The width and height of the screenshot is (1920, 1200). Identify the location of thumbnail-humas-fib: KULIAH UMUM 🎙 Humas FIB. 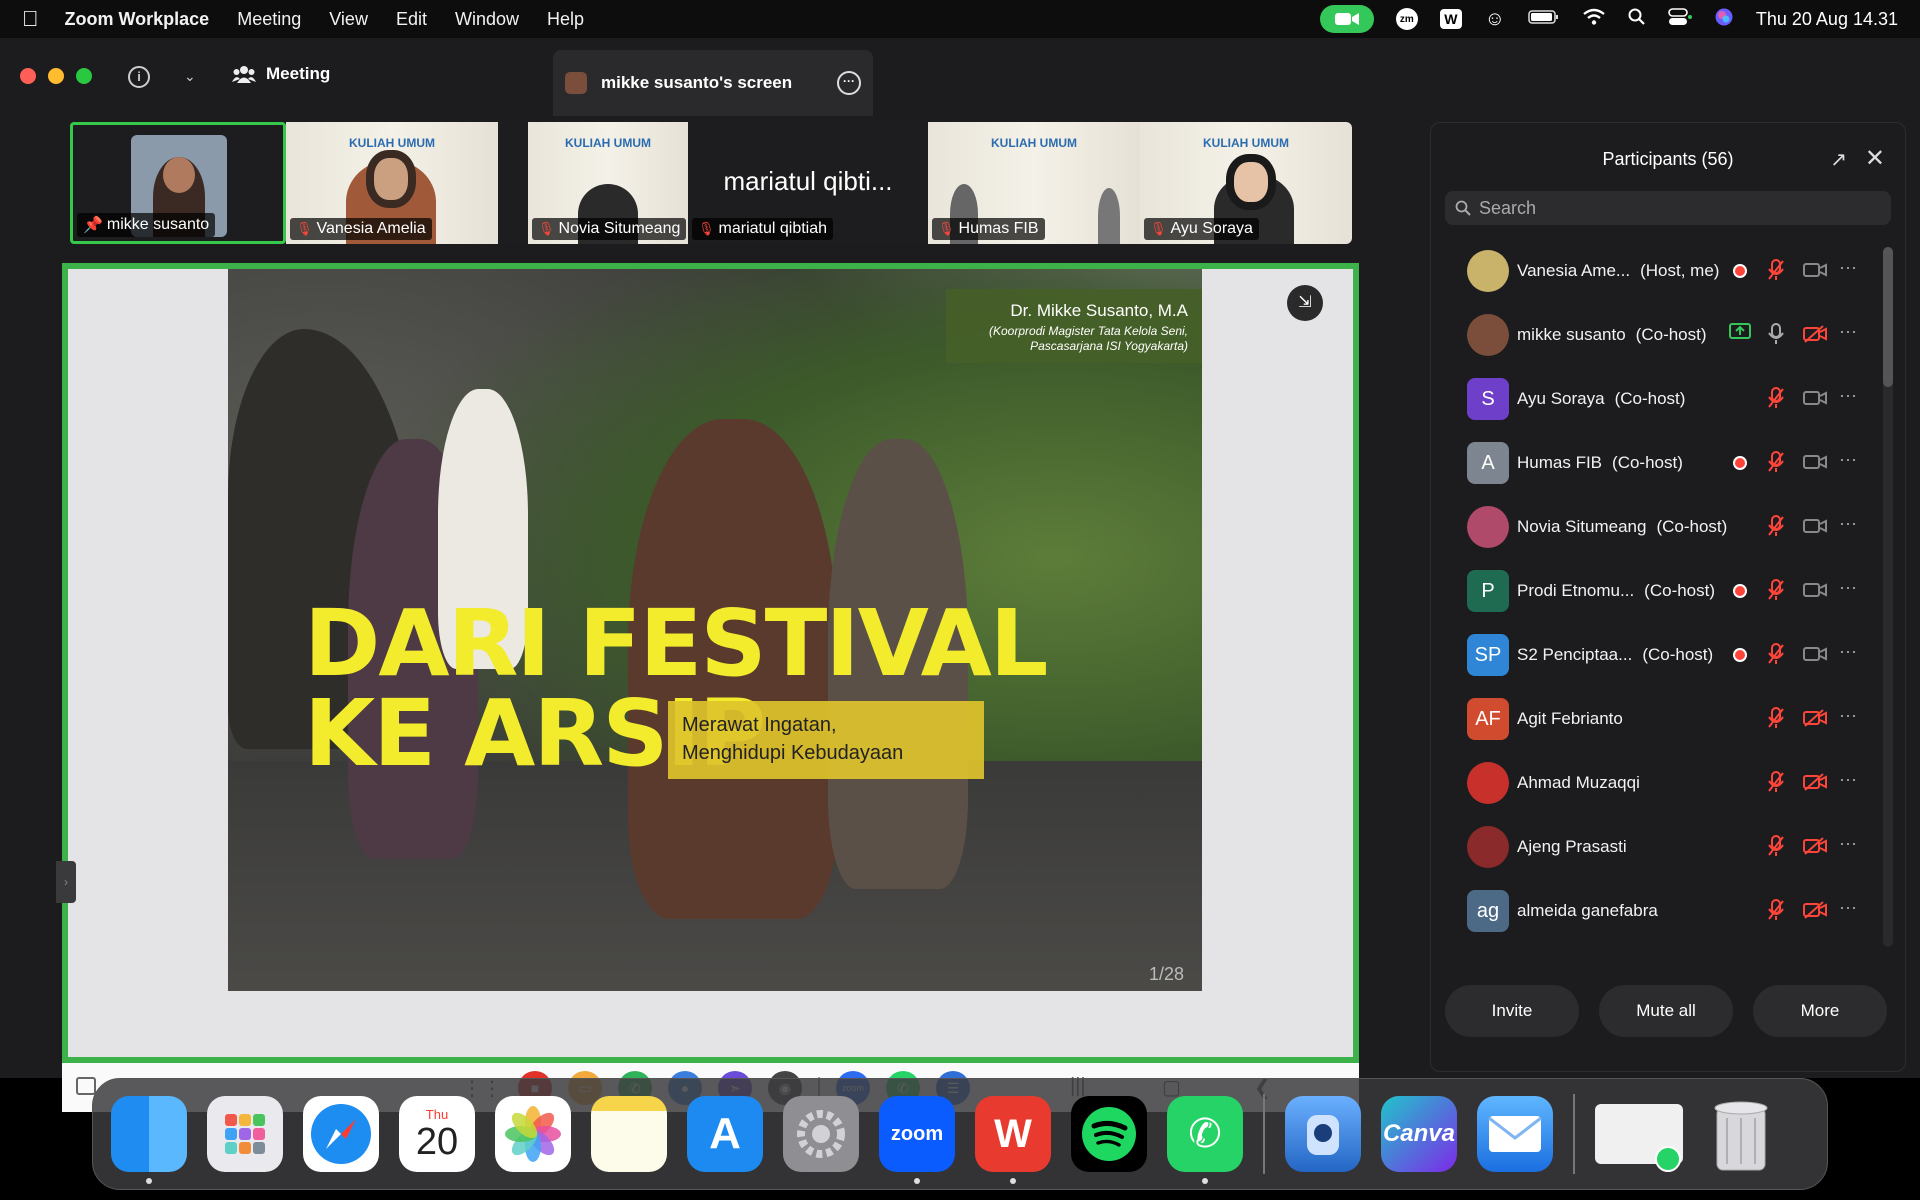
(1034, 183).